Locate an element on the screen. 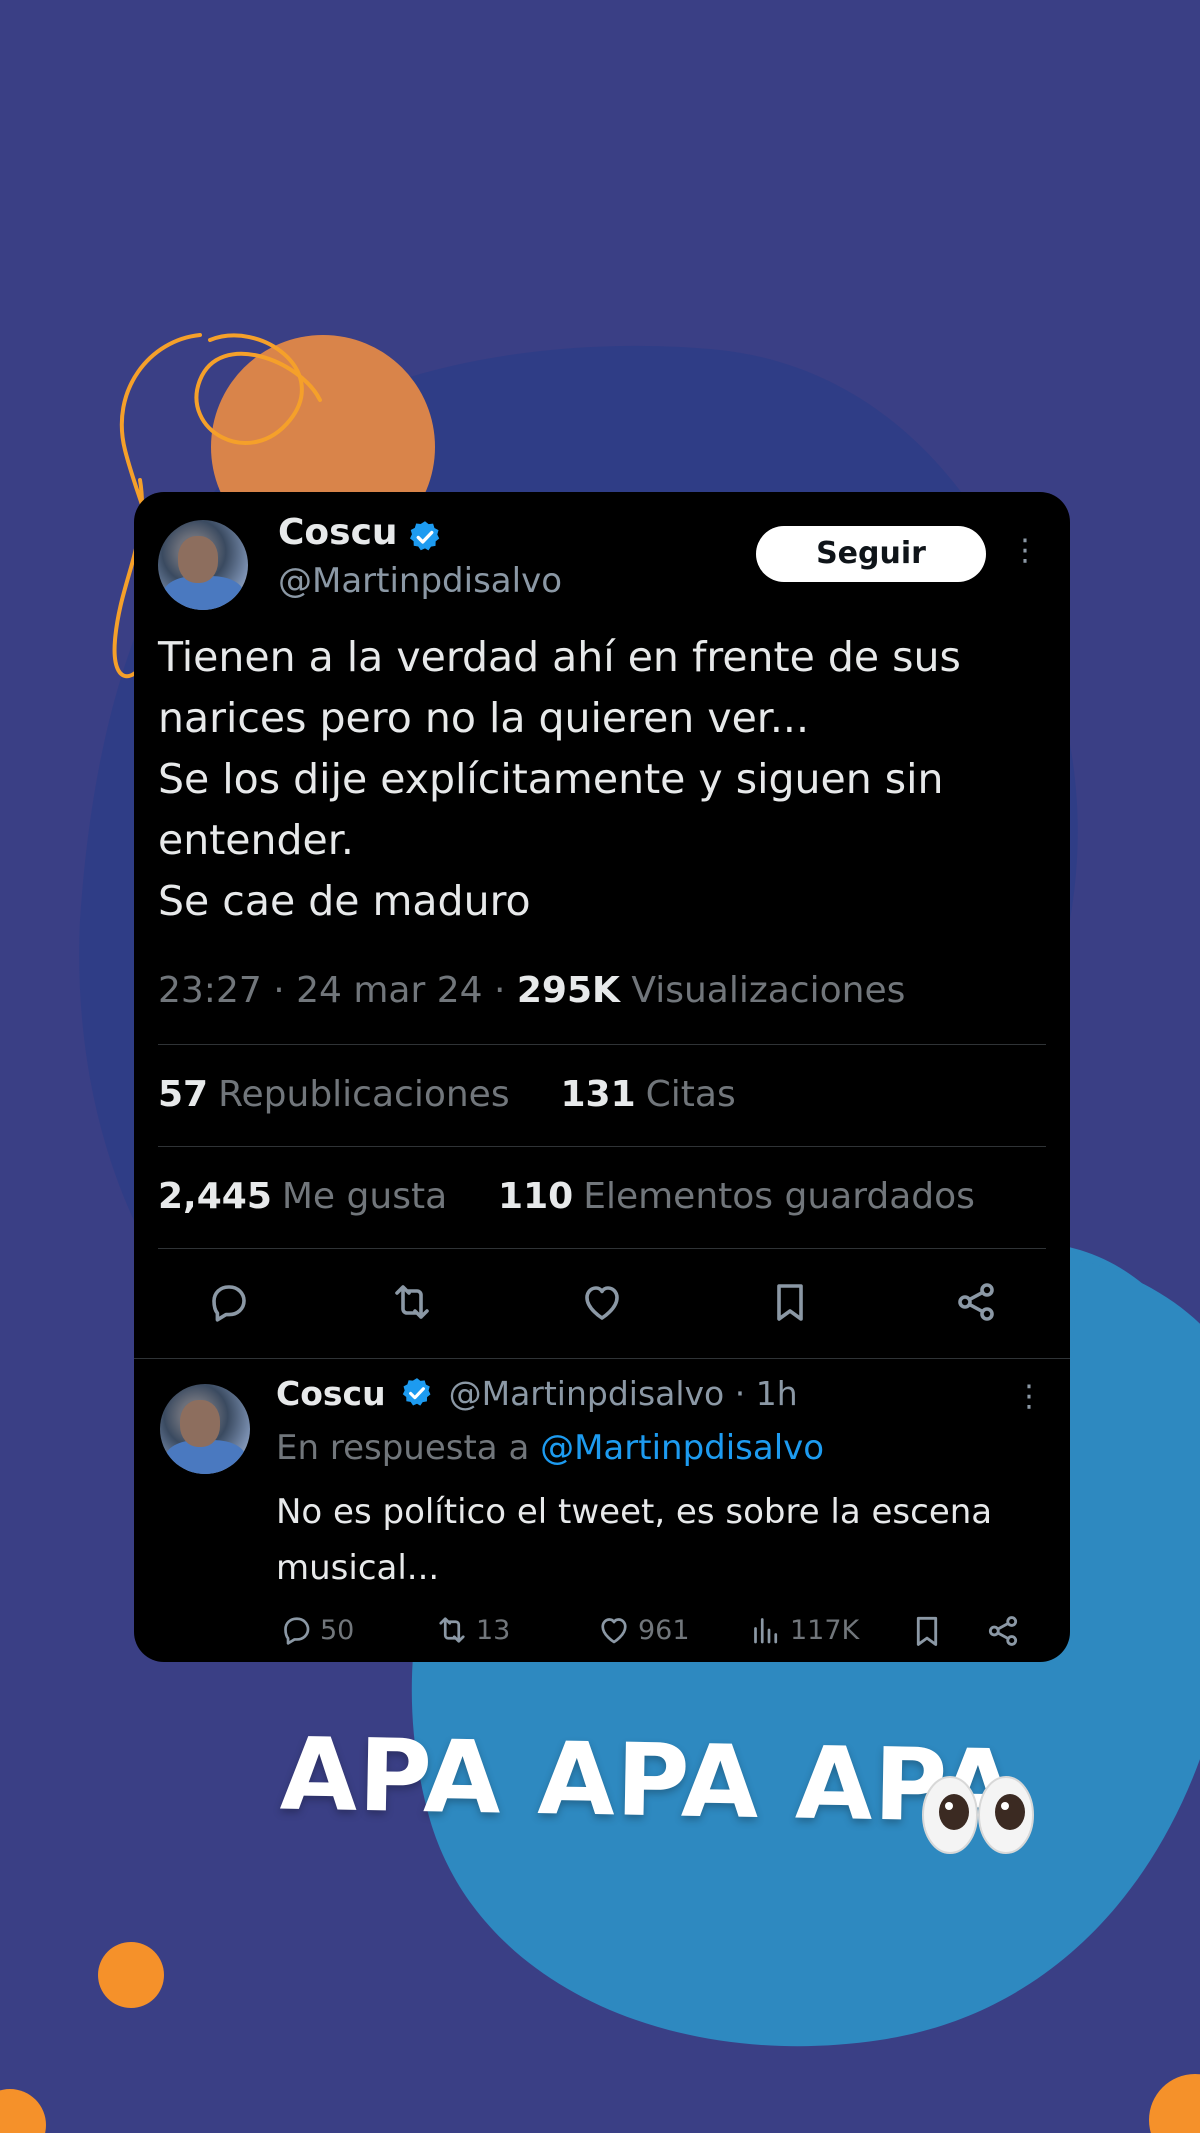 Image resolution: width=1200 pixels, height=2133 pixels. reply-likes-count: 961 is located at coordinates (664, 1630).